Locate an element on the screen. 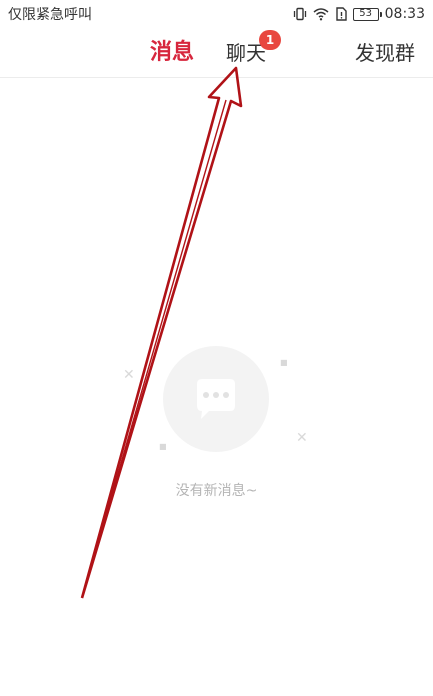  tab-discover-groups: 发现群 is located at coordinates (385, 53).